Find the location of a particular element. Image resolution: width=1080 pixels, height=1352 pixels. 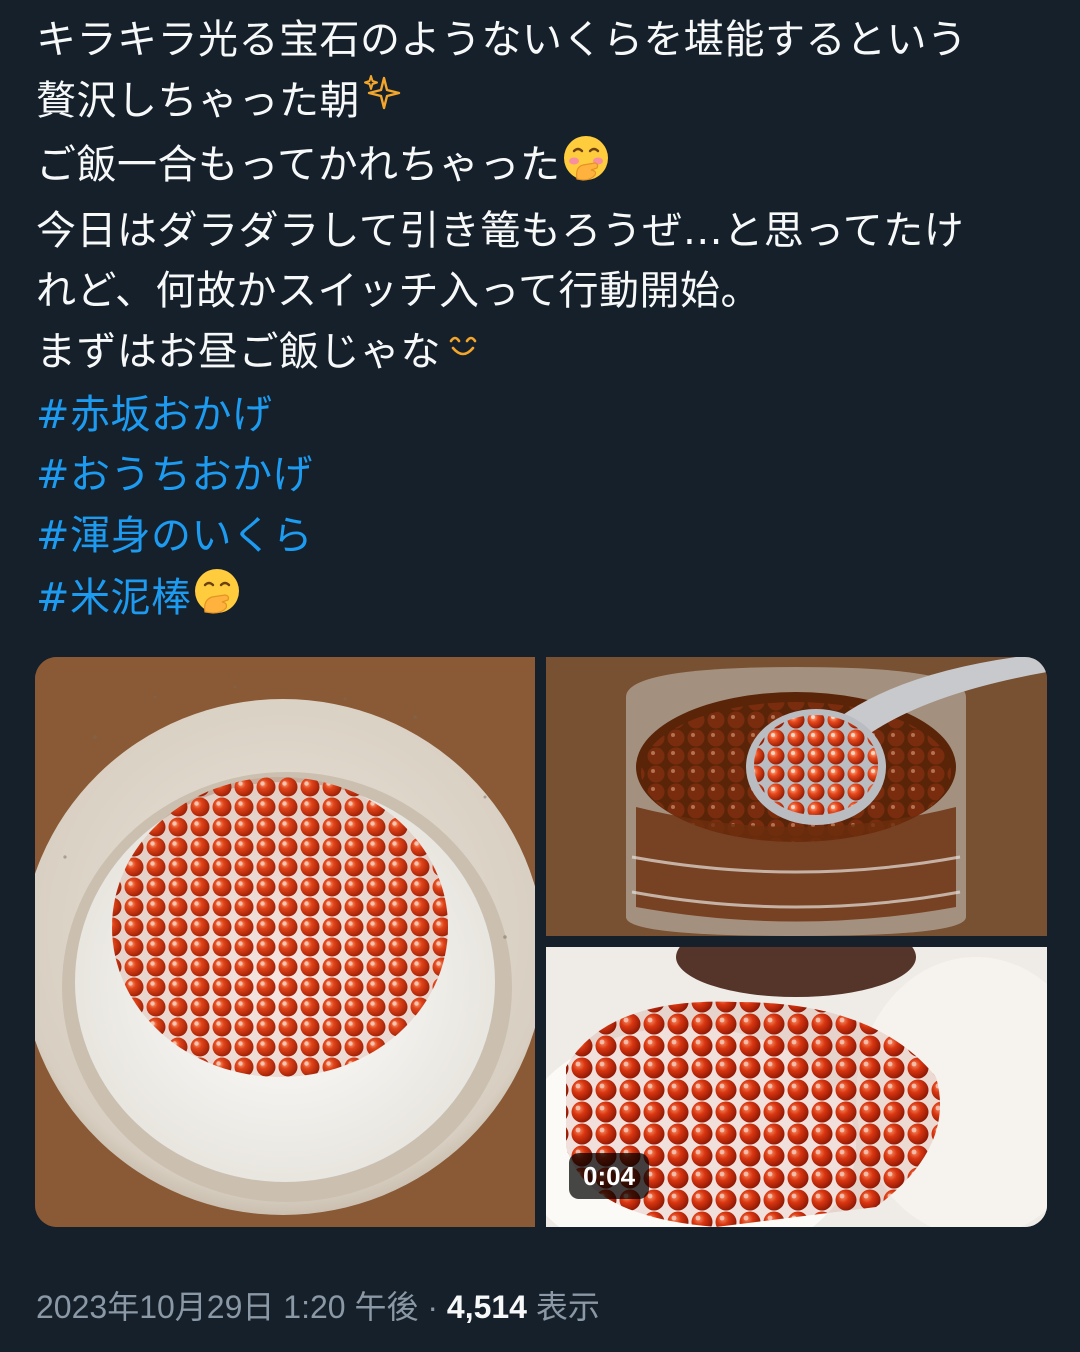

tweet-line-2: 贅沢しちゃった朝 is located at coordinates (546, 102).